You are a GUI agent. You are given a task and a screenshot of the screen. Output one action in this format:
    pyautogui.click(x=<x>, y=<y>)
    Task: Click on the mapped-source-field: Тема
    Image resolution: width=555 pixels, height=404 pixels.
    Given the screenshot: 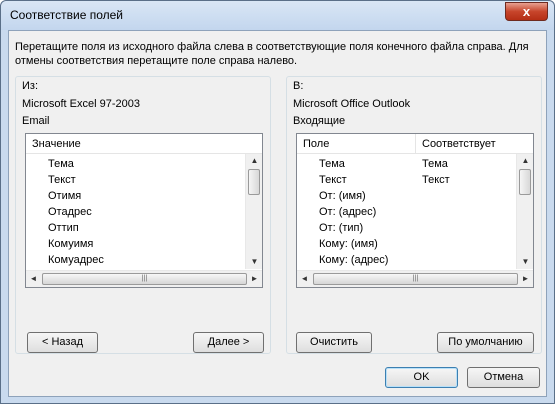 What is the action you would take?
    pyautogui.click(x=435, y=164)
    